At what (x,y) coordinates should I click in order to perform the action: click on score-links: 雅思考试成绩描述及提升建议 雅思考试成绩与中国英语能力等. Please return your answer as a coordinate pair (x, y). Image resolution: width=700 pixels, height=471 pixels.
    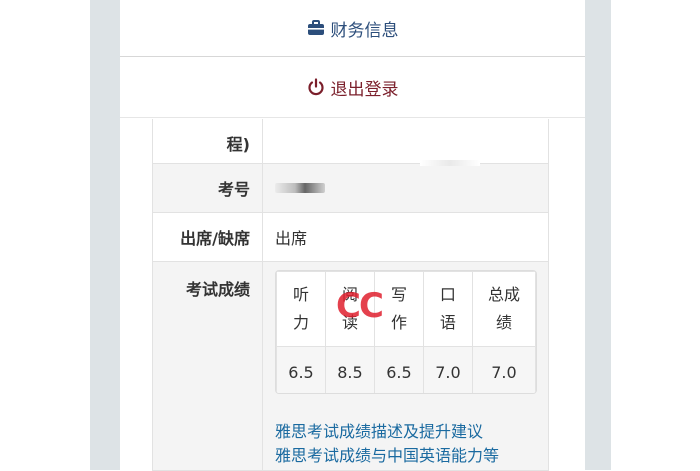
    Looking at the image, I should click on (430, 444).